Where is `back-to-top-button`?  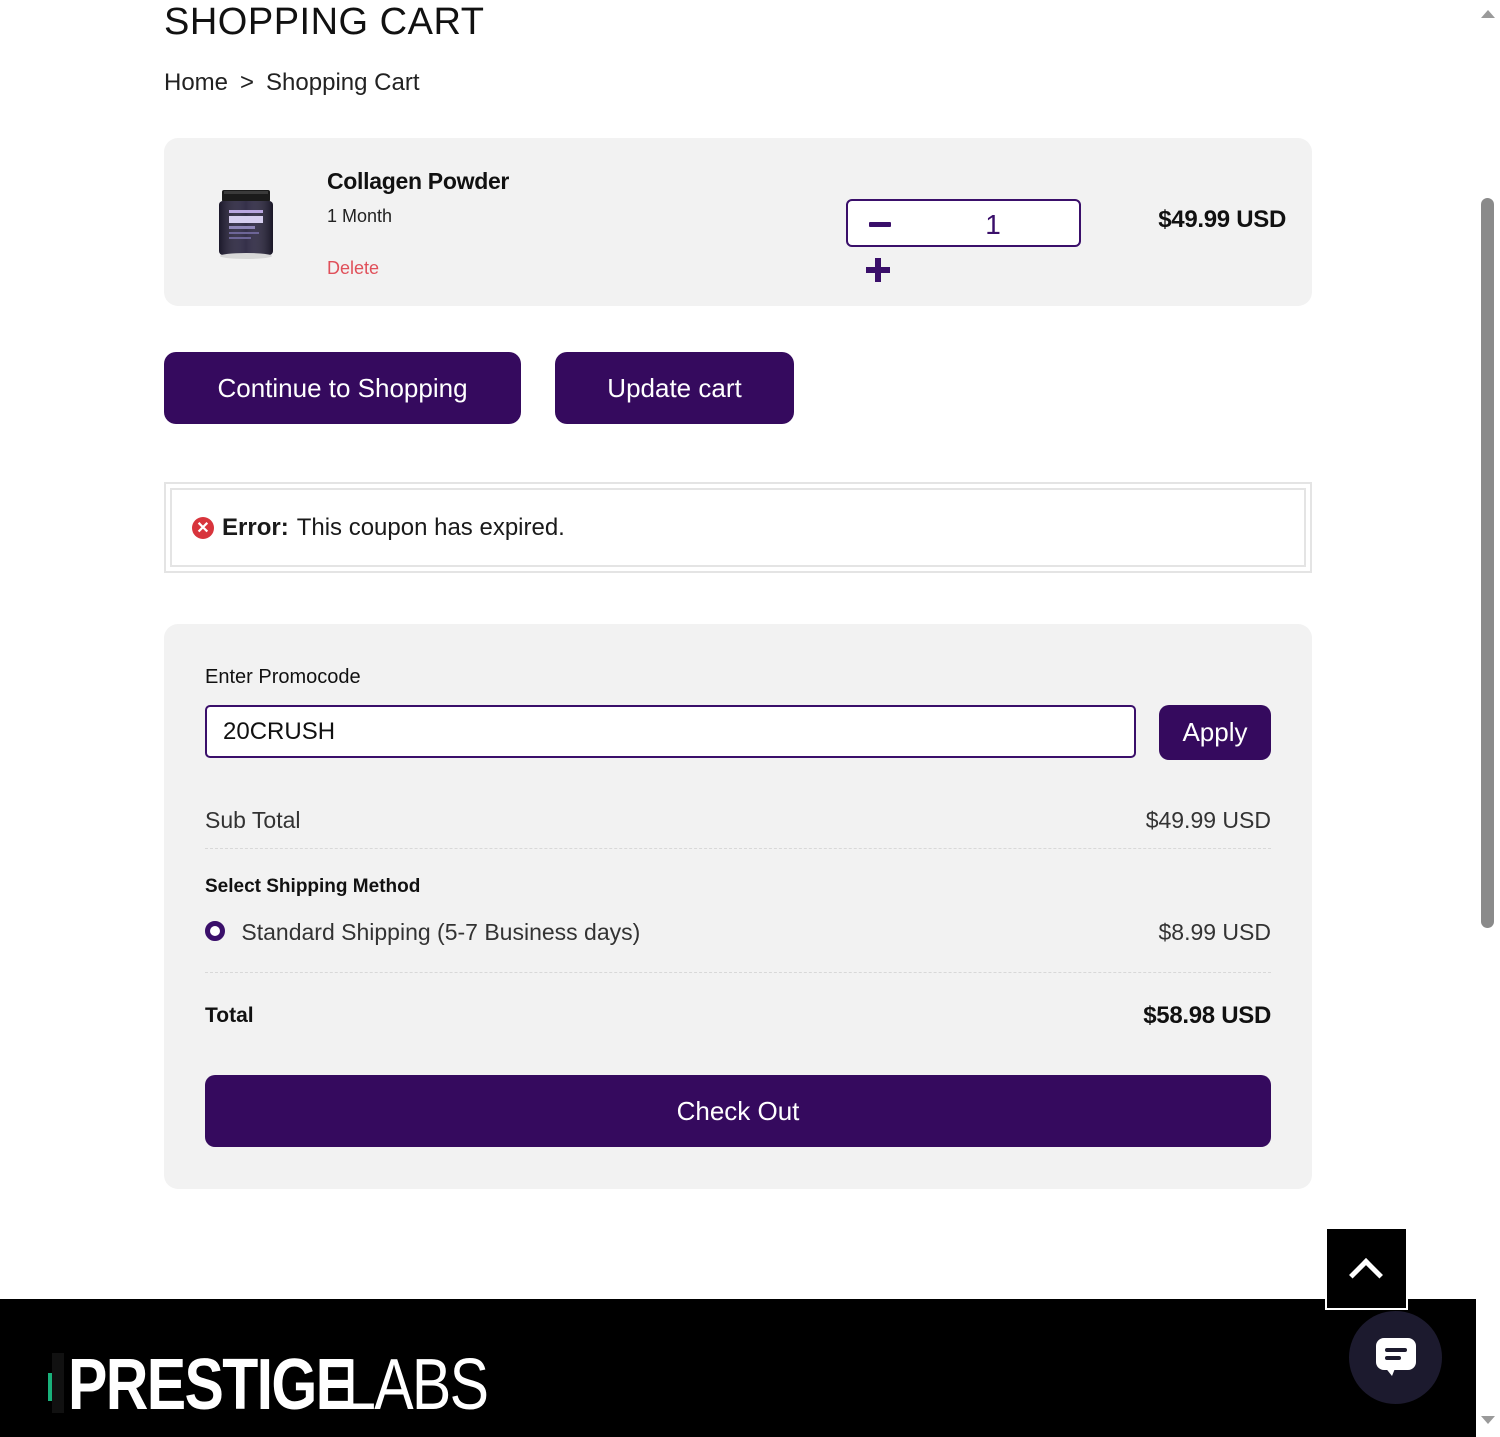 back-to-top-button is located at coordinates (1366, 1268).